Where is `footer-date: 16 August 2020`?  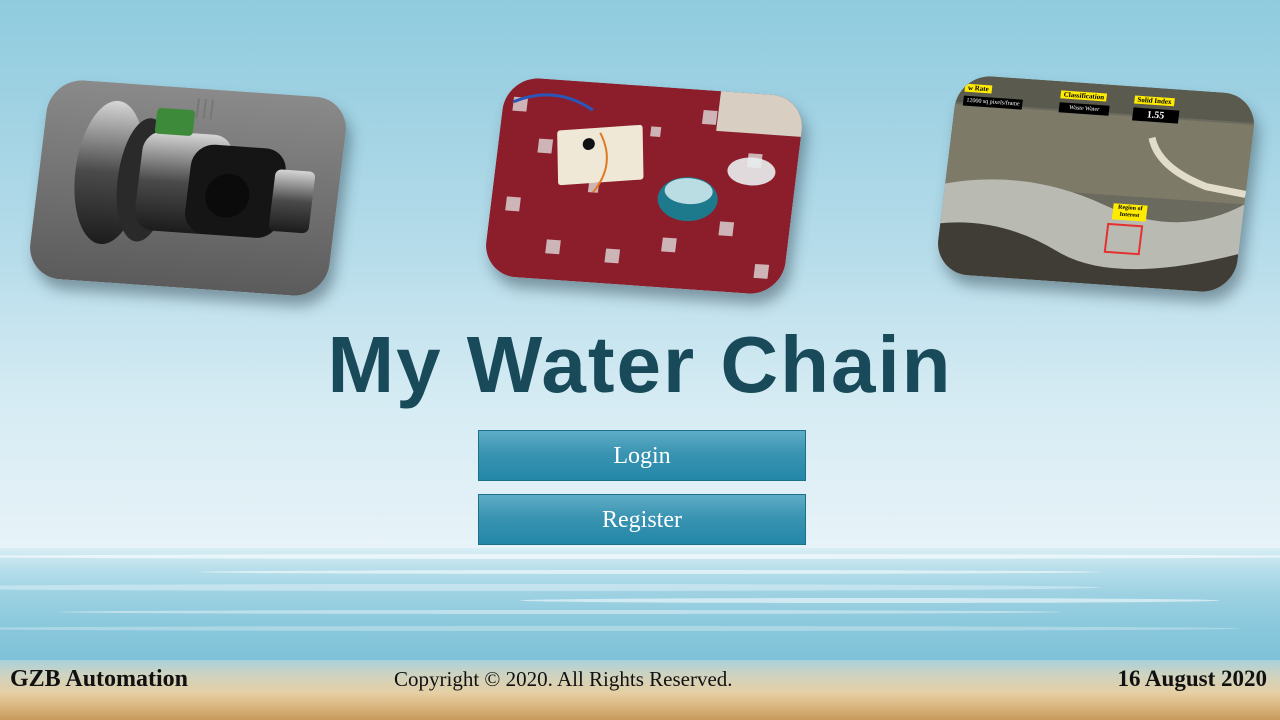 footer-date: 16 August 2020 is located at coordinates (1192, 678).